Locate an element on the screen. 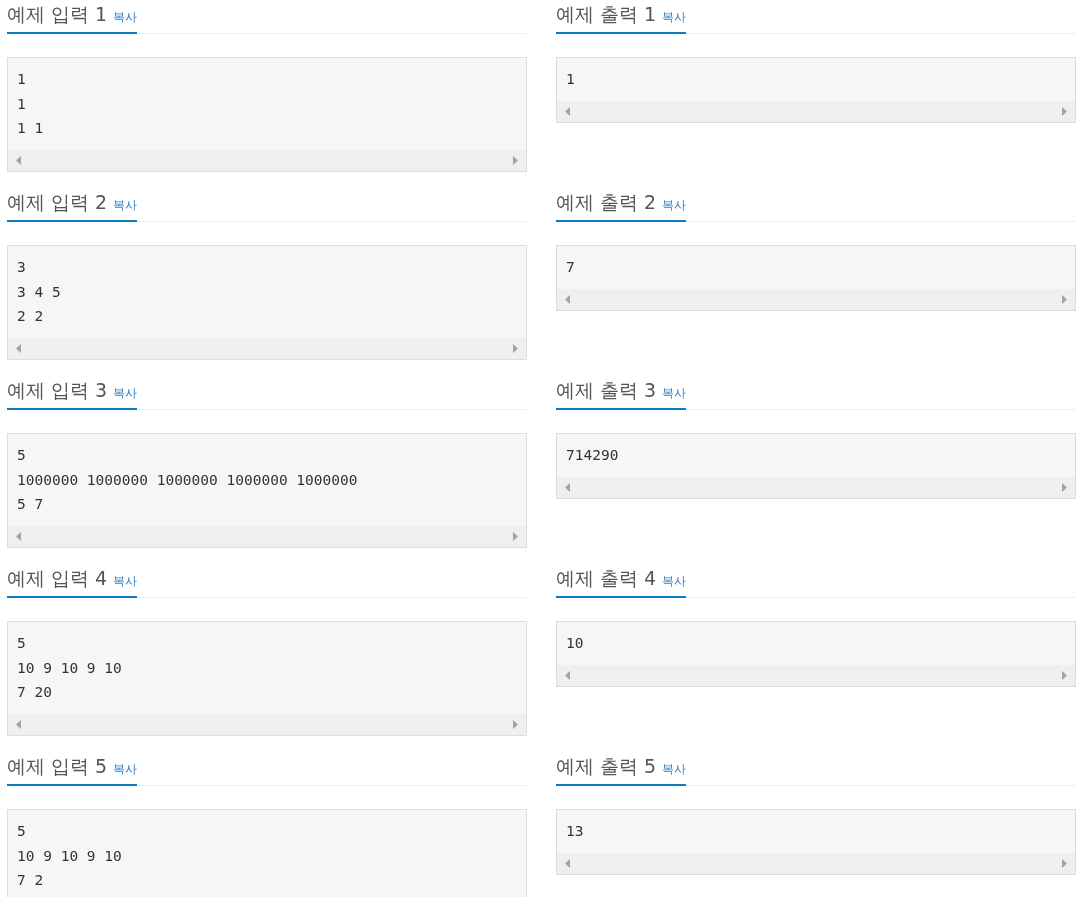  code-text: 3 3 4 5 2 2 is located at coordinates (39, 292).